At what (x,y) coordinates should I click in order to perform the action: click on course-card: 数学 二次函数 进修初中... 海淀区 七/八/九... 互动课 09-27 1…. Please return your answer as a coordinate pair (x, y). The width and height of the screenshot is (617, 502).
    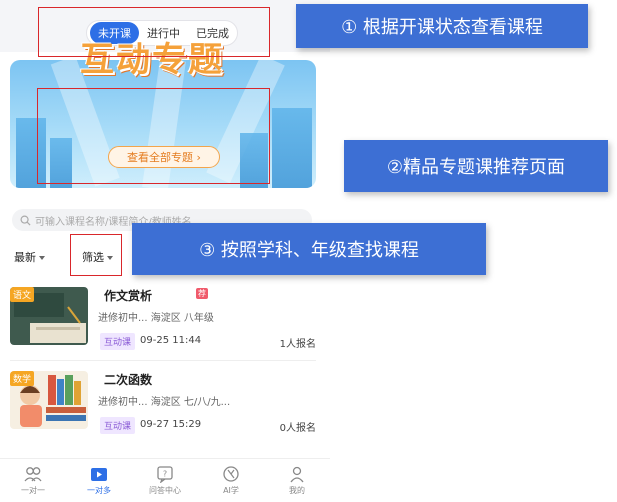
    Looking at the image, I should click on (163, 406).